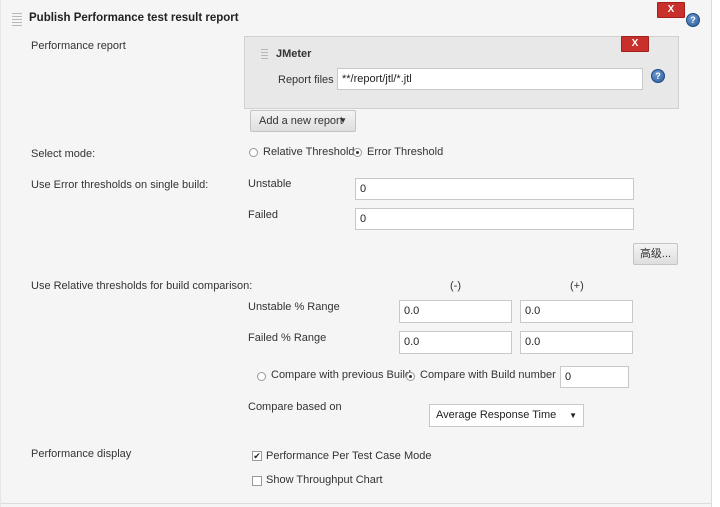 The height and width of the screenshot is (507, 720). What do you see at coordinates (671, 10) in the screenshot?
I see `delete-section-button: X` at bounding box center [671, 10].